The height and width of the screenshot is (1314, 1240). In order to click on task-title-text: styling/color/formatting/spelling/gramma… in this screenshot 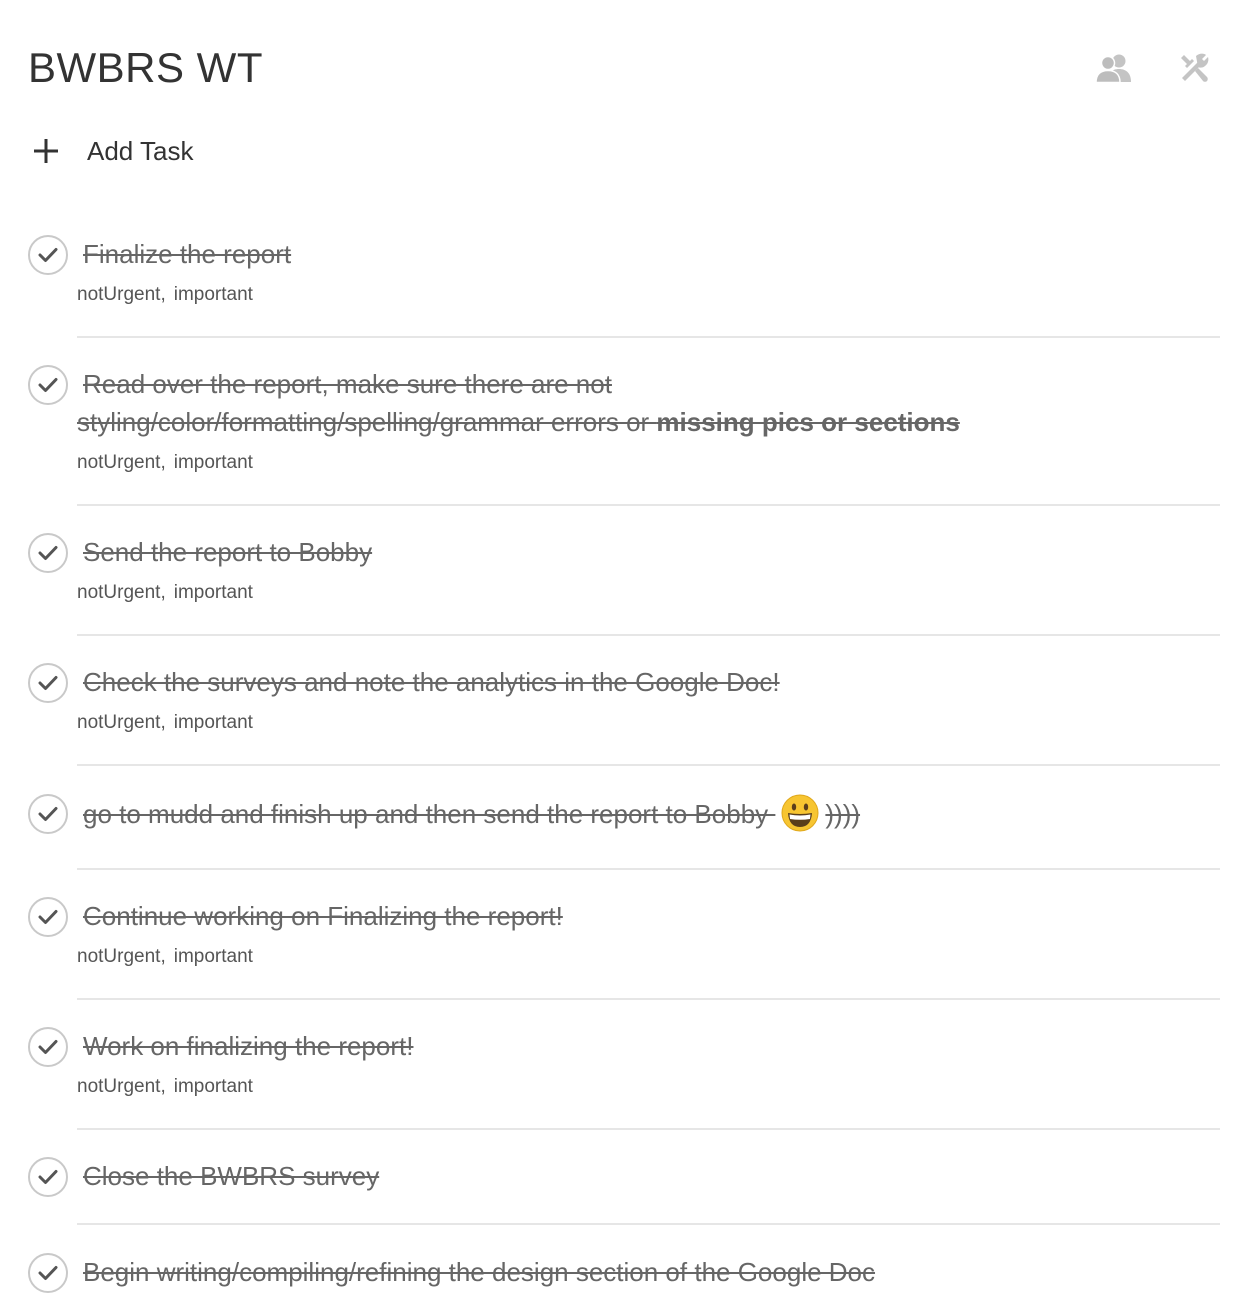, I will do `click(367, 422)`.